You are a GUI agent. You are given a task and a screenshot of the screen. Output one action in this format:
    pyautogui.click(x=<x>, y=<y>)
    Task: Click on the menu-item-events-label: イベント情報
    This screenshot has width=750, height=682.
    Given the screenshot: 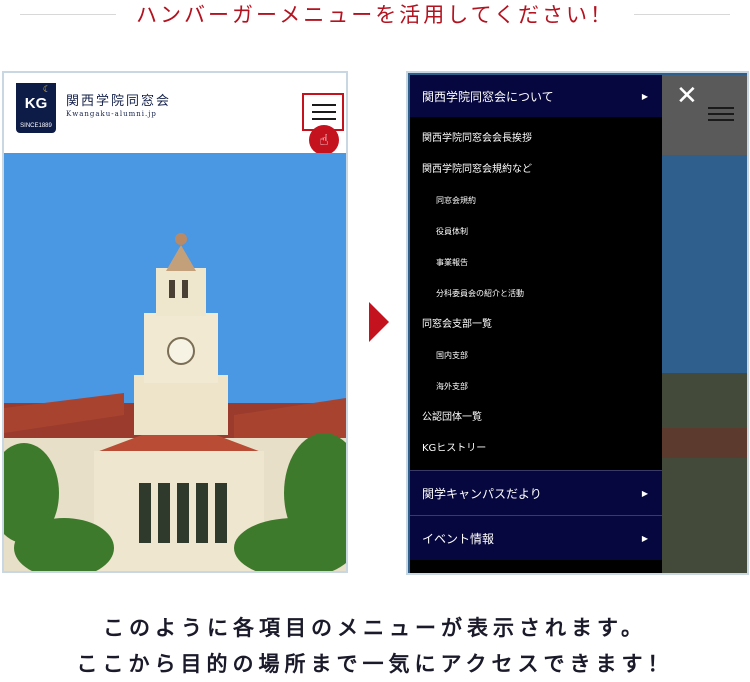 What is the action you would take?
    pyautogui.click(x=458, y=538)
    